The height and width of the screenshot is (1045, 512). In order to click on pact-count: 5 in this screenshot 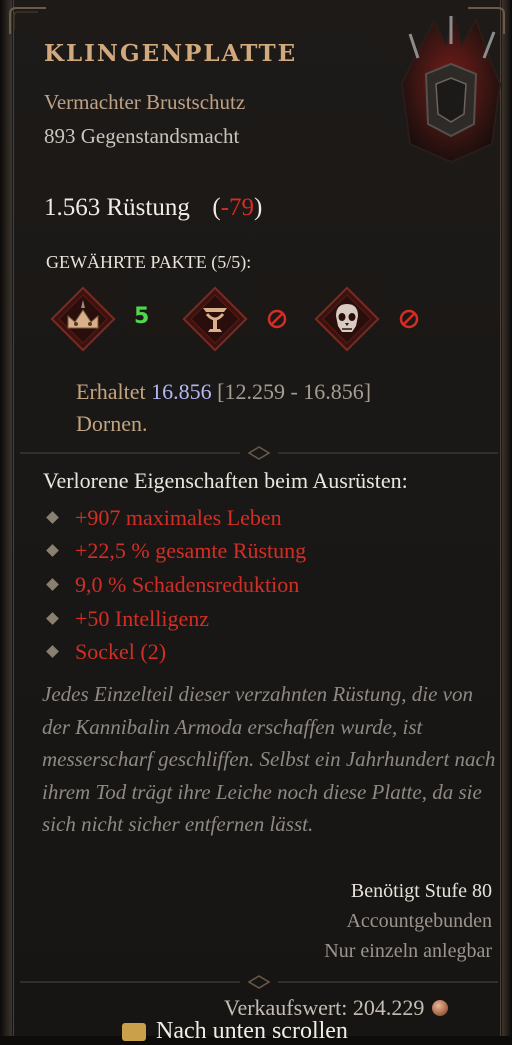, I will do `click(142, 316)`.